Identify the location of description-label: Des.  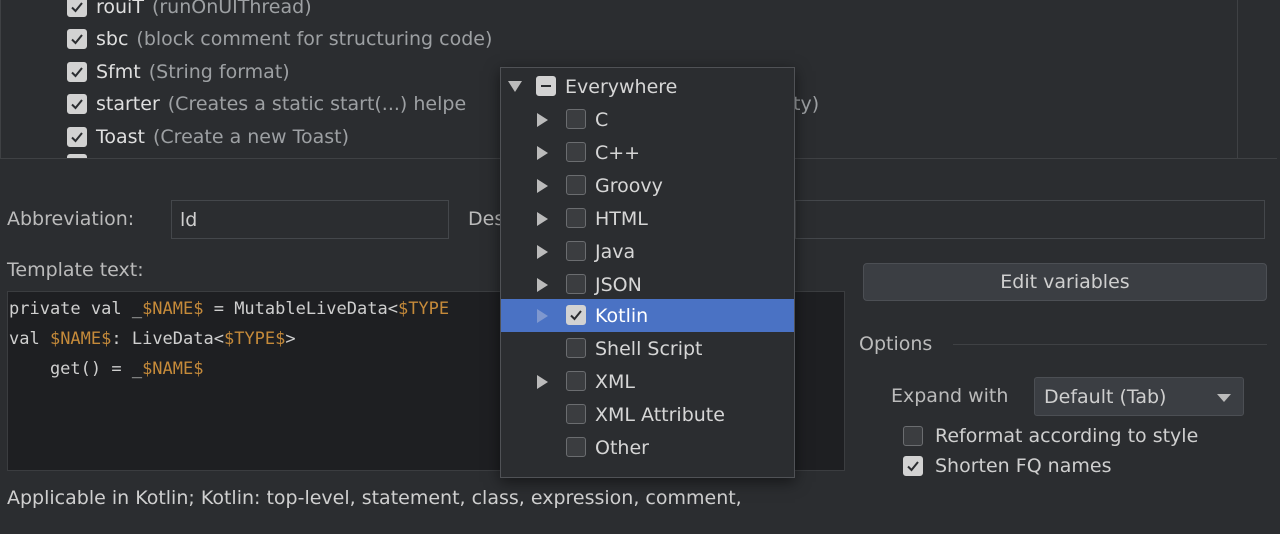
(486, 219).